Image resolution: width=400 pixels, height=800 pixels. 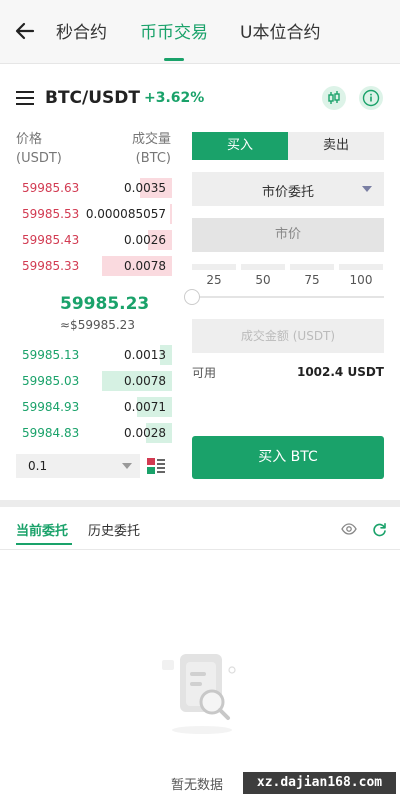 I want to click on ask-qty: 0.0078, so click(x=145, y=266).